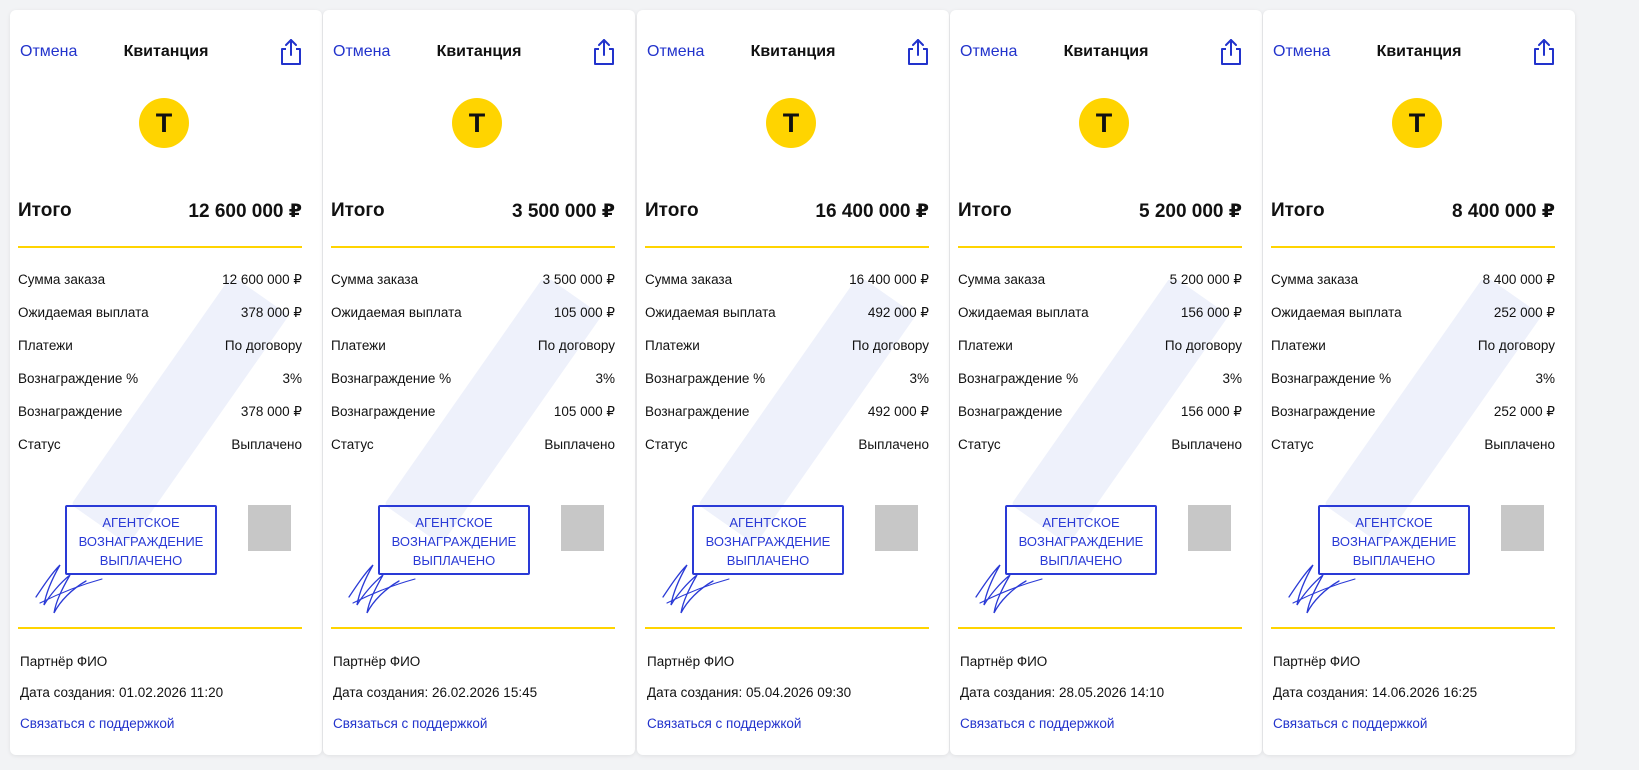  I want to click on detail-value: 252 000 ₽, so click(1524, 312).